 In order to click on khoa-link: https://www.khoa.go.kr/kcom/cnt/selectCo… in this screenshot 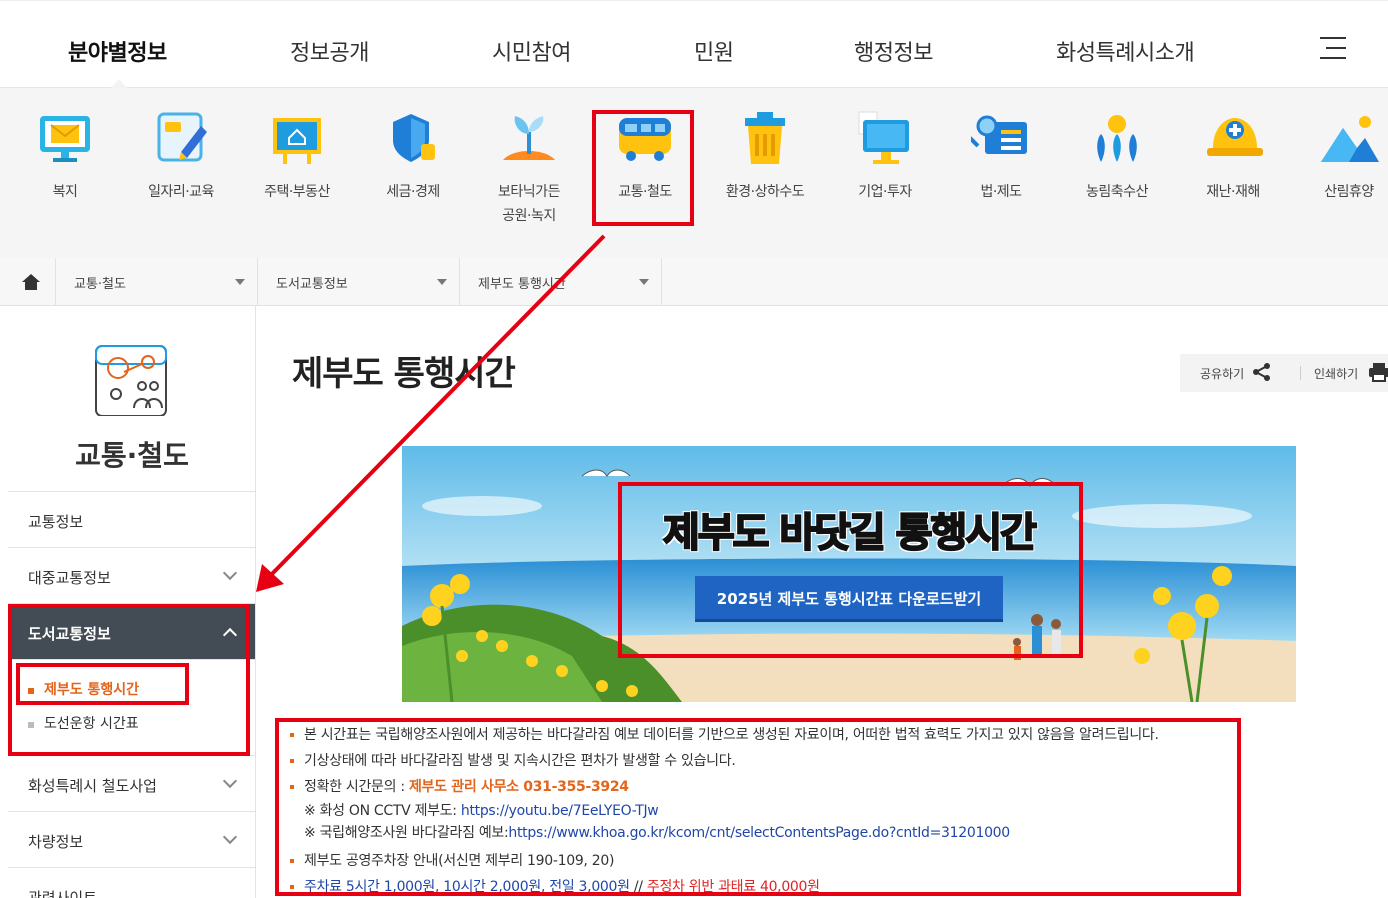, I will do `click(759, 833)`.